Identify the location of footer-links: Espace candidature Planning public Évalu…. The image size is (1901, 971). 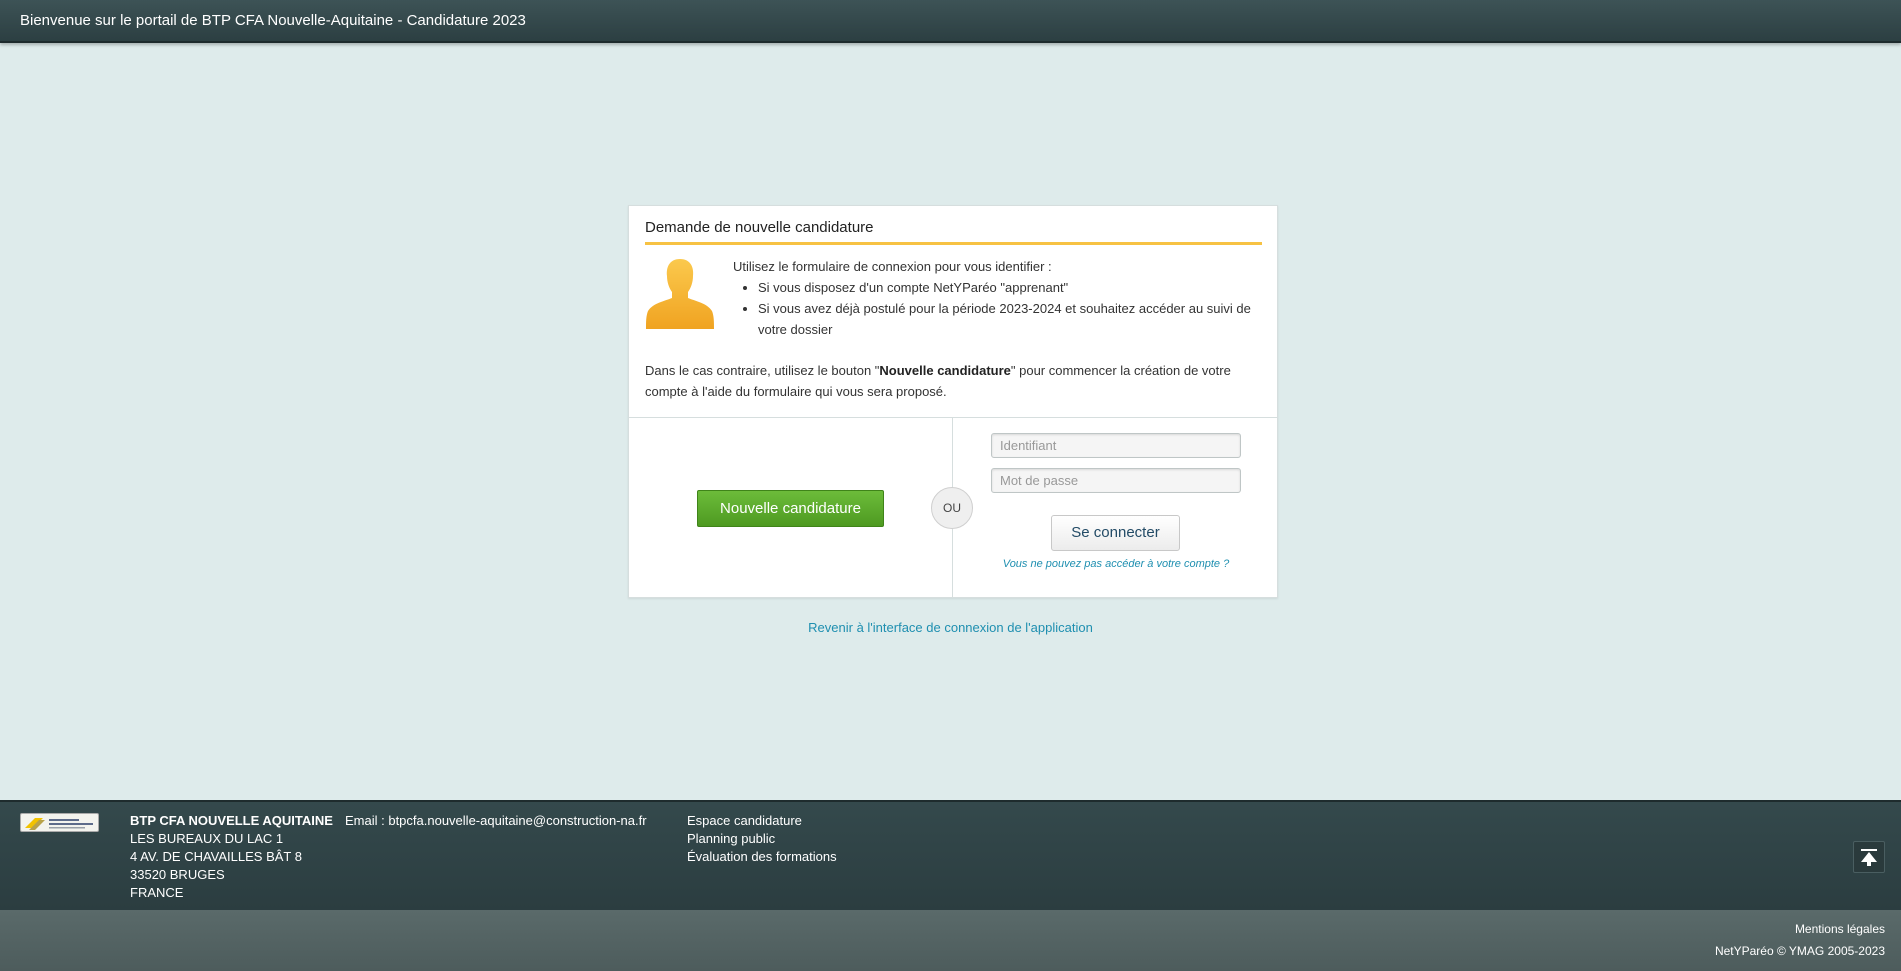
(762, 839).